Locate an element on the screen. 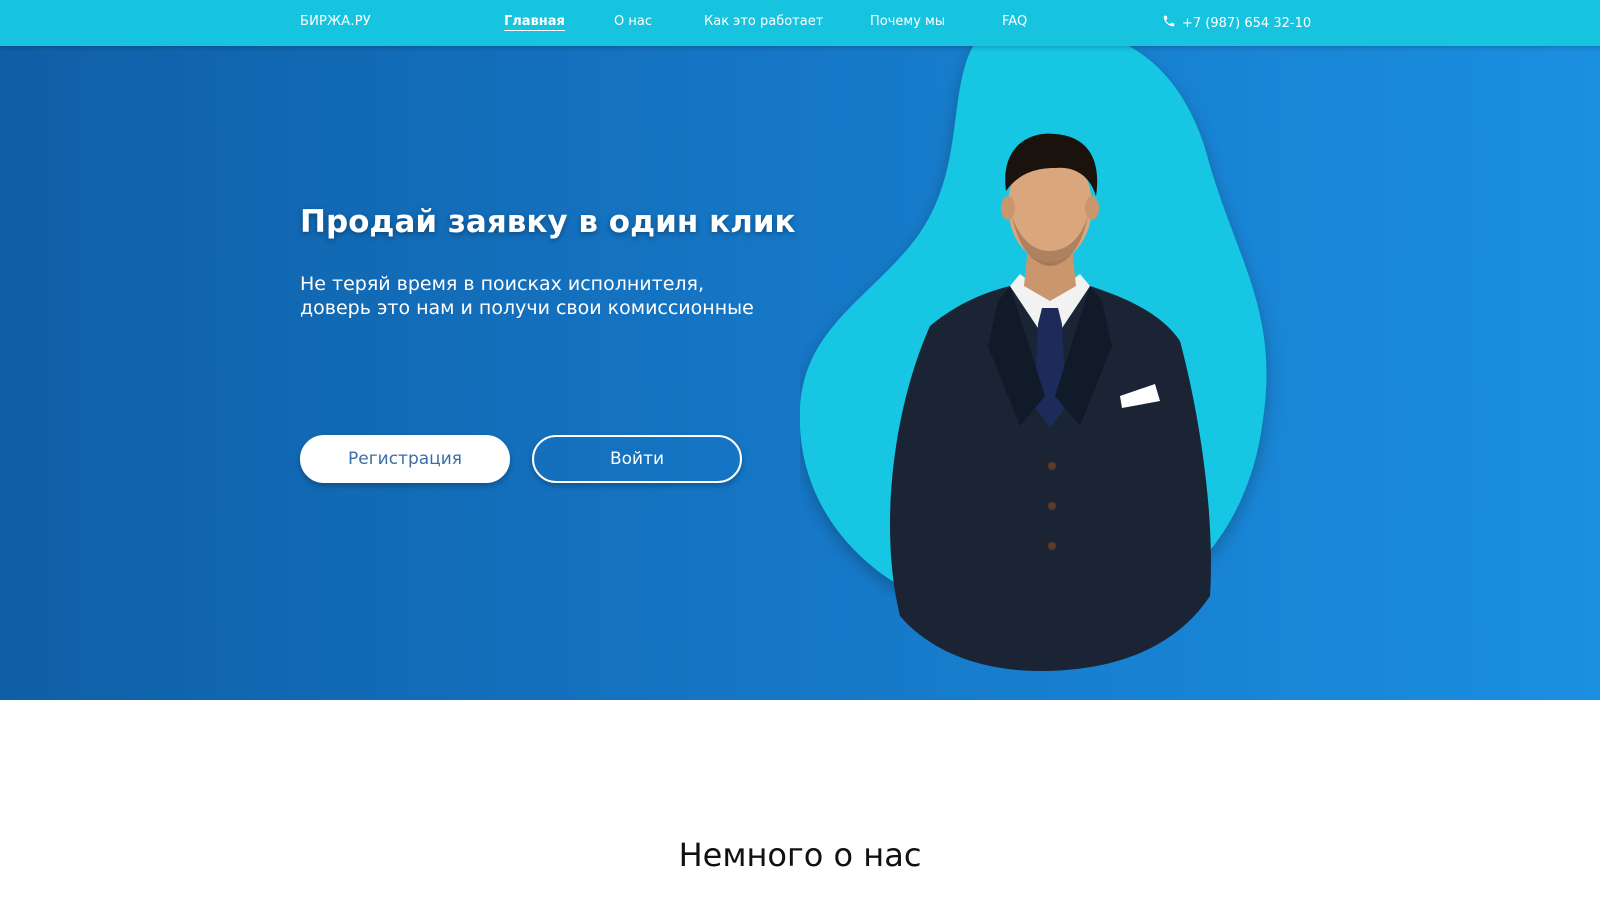 The image size is (1600, 900). nav-link-about: О нас is located at coordinates (633, 21).